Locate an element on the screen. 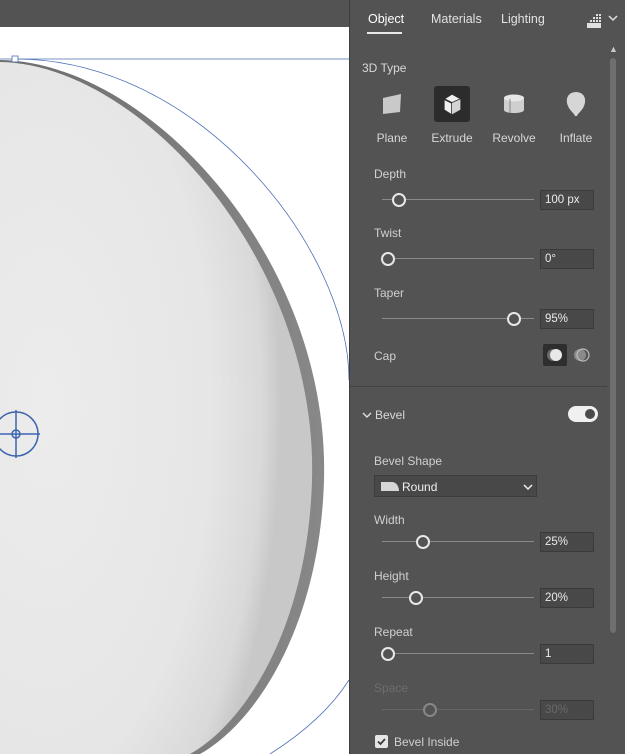 The image size is (625, 754). cap-on-button is located at coordinates (555, 355).